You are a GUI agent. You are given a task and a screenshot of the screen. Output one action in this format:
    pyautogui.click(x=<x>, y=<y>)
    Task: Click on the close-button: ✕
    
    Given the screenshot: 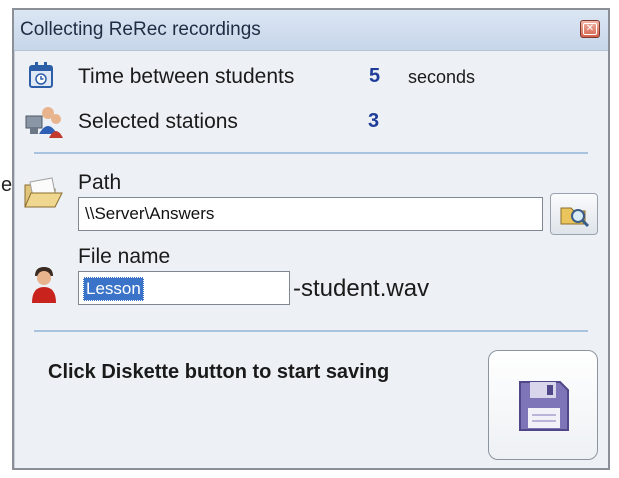 What is the action you would take?
    pyautogui.click(x=590, y=29)
    